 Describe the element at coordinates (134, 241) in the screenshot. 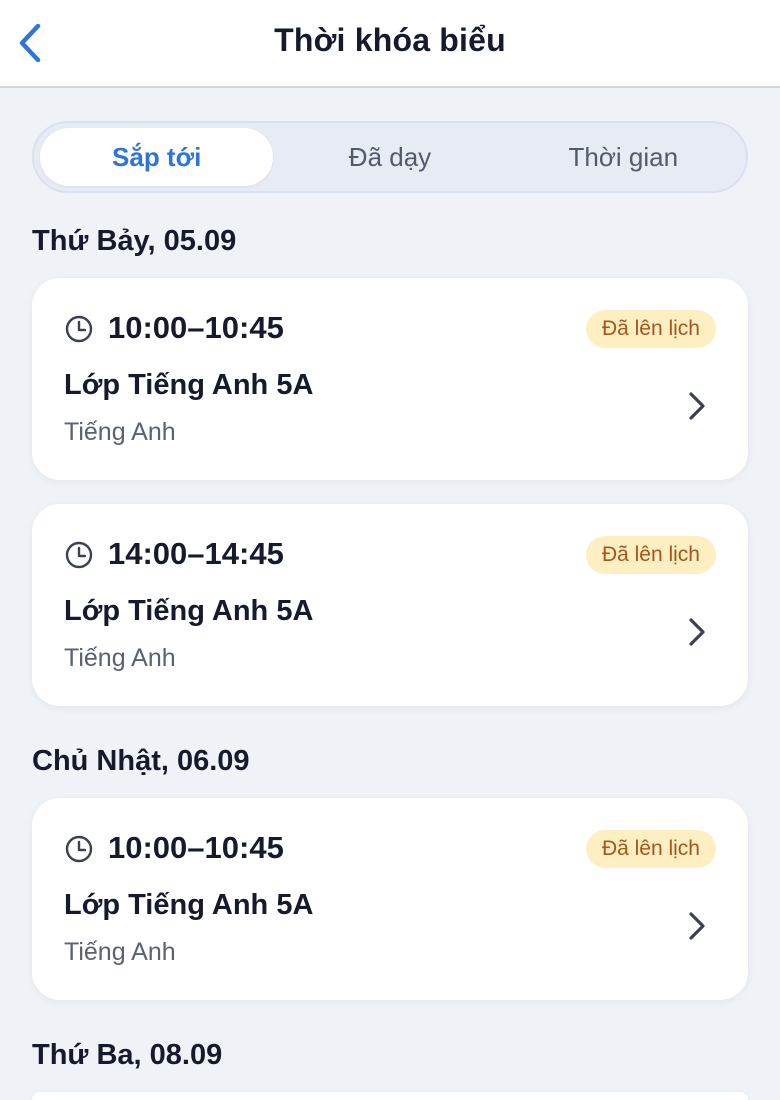

I see `day-heading: Thứ Bảy, 05.09` at that location.